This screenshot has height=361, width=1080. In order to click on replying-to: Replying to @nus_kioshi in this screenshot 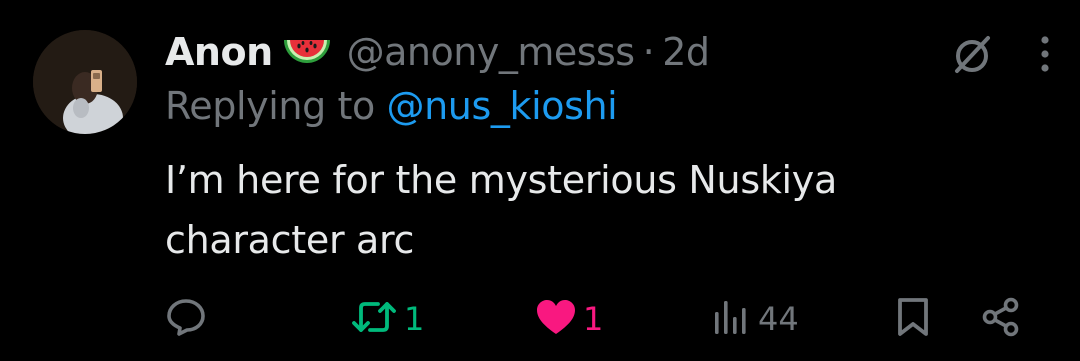, I will do `click(391, 106)`.